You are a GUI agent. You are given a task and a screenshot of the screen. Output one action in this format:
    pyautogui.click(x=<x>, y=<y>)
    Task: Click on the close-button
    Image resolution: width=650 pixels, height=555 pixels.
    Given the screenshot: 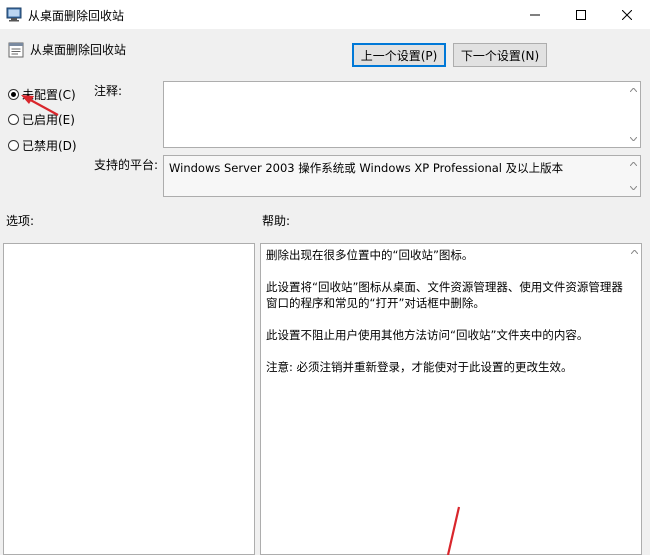 What is the action you would take?
    pyautogui.click(x=627, y=14)
    